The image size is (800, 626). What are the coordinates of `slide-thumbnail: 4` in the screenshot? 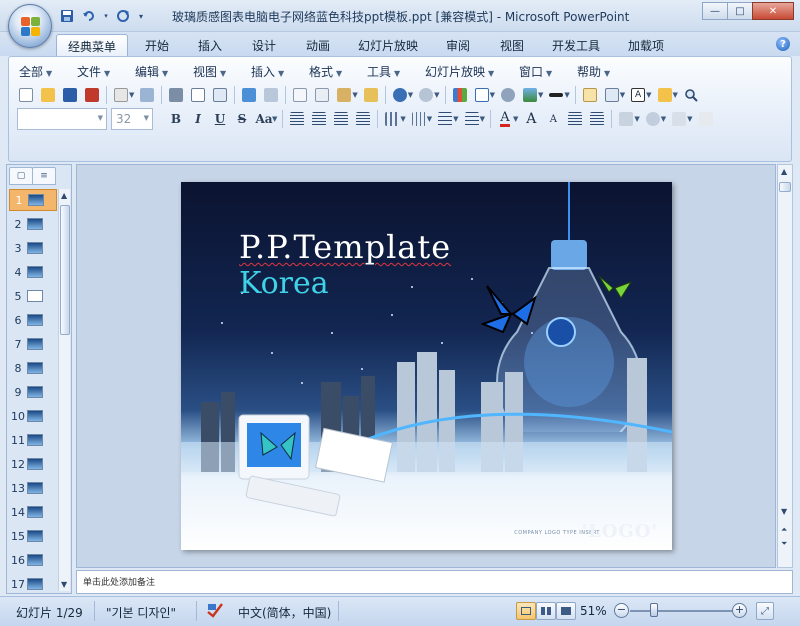 It's located at (33, 272).